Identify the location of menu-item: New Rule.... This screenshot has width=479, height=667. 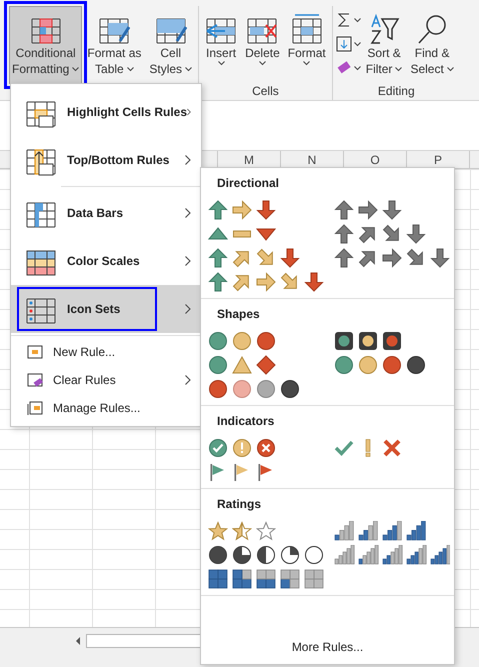
(106, 352).